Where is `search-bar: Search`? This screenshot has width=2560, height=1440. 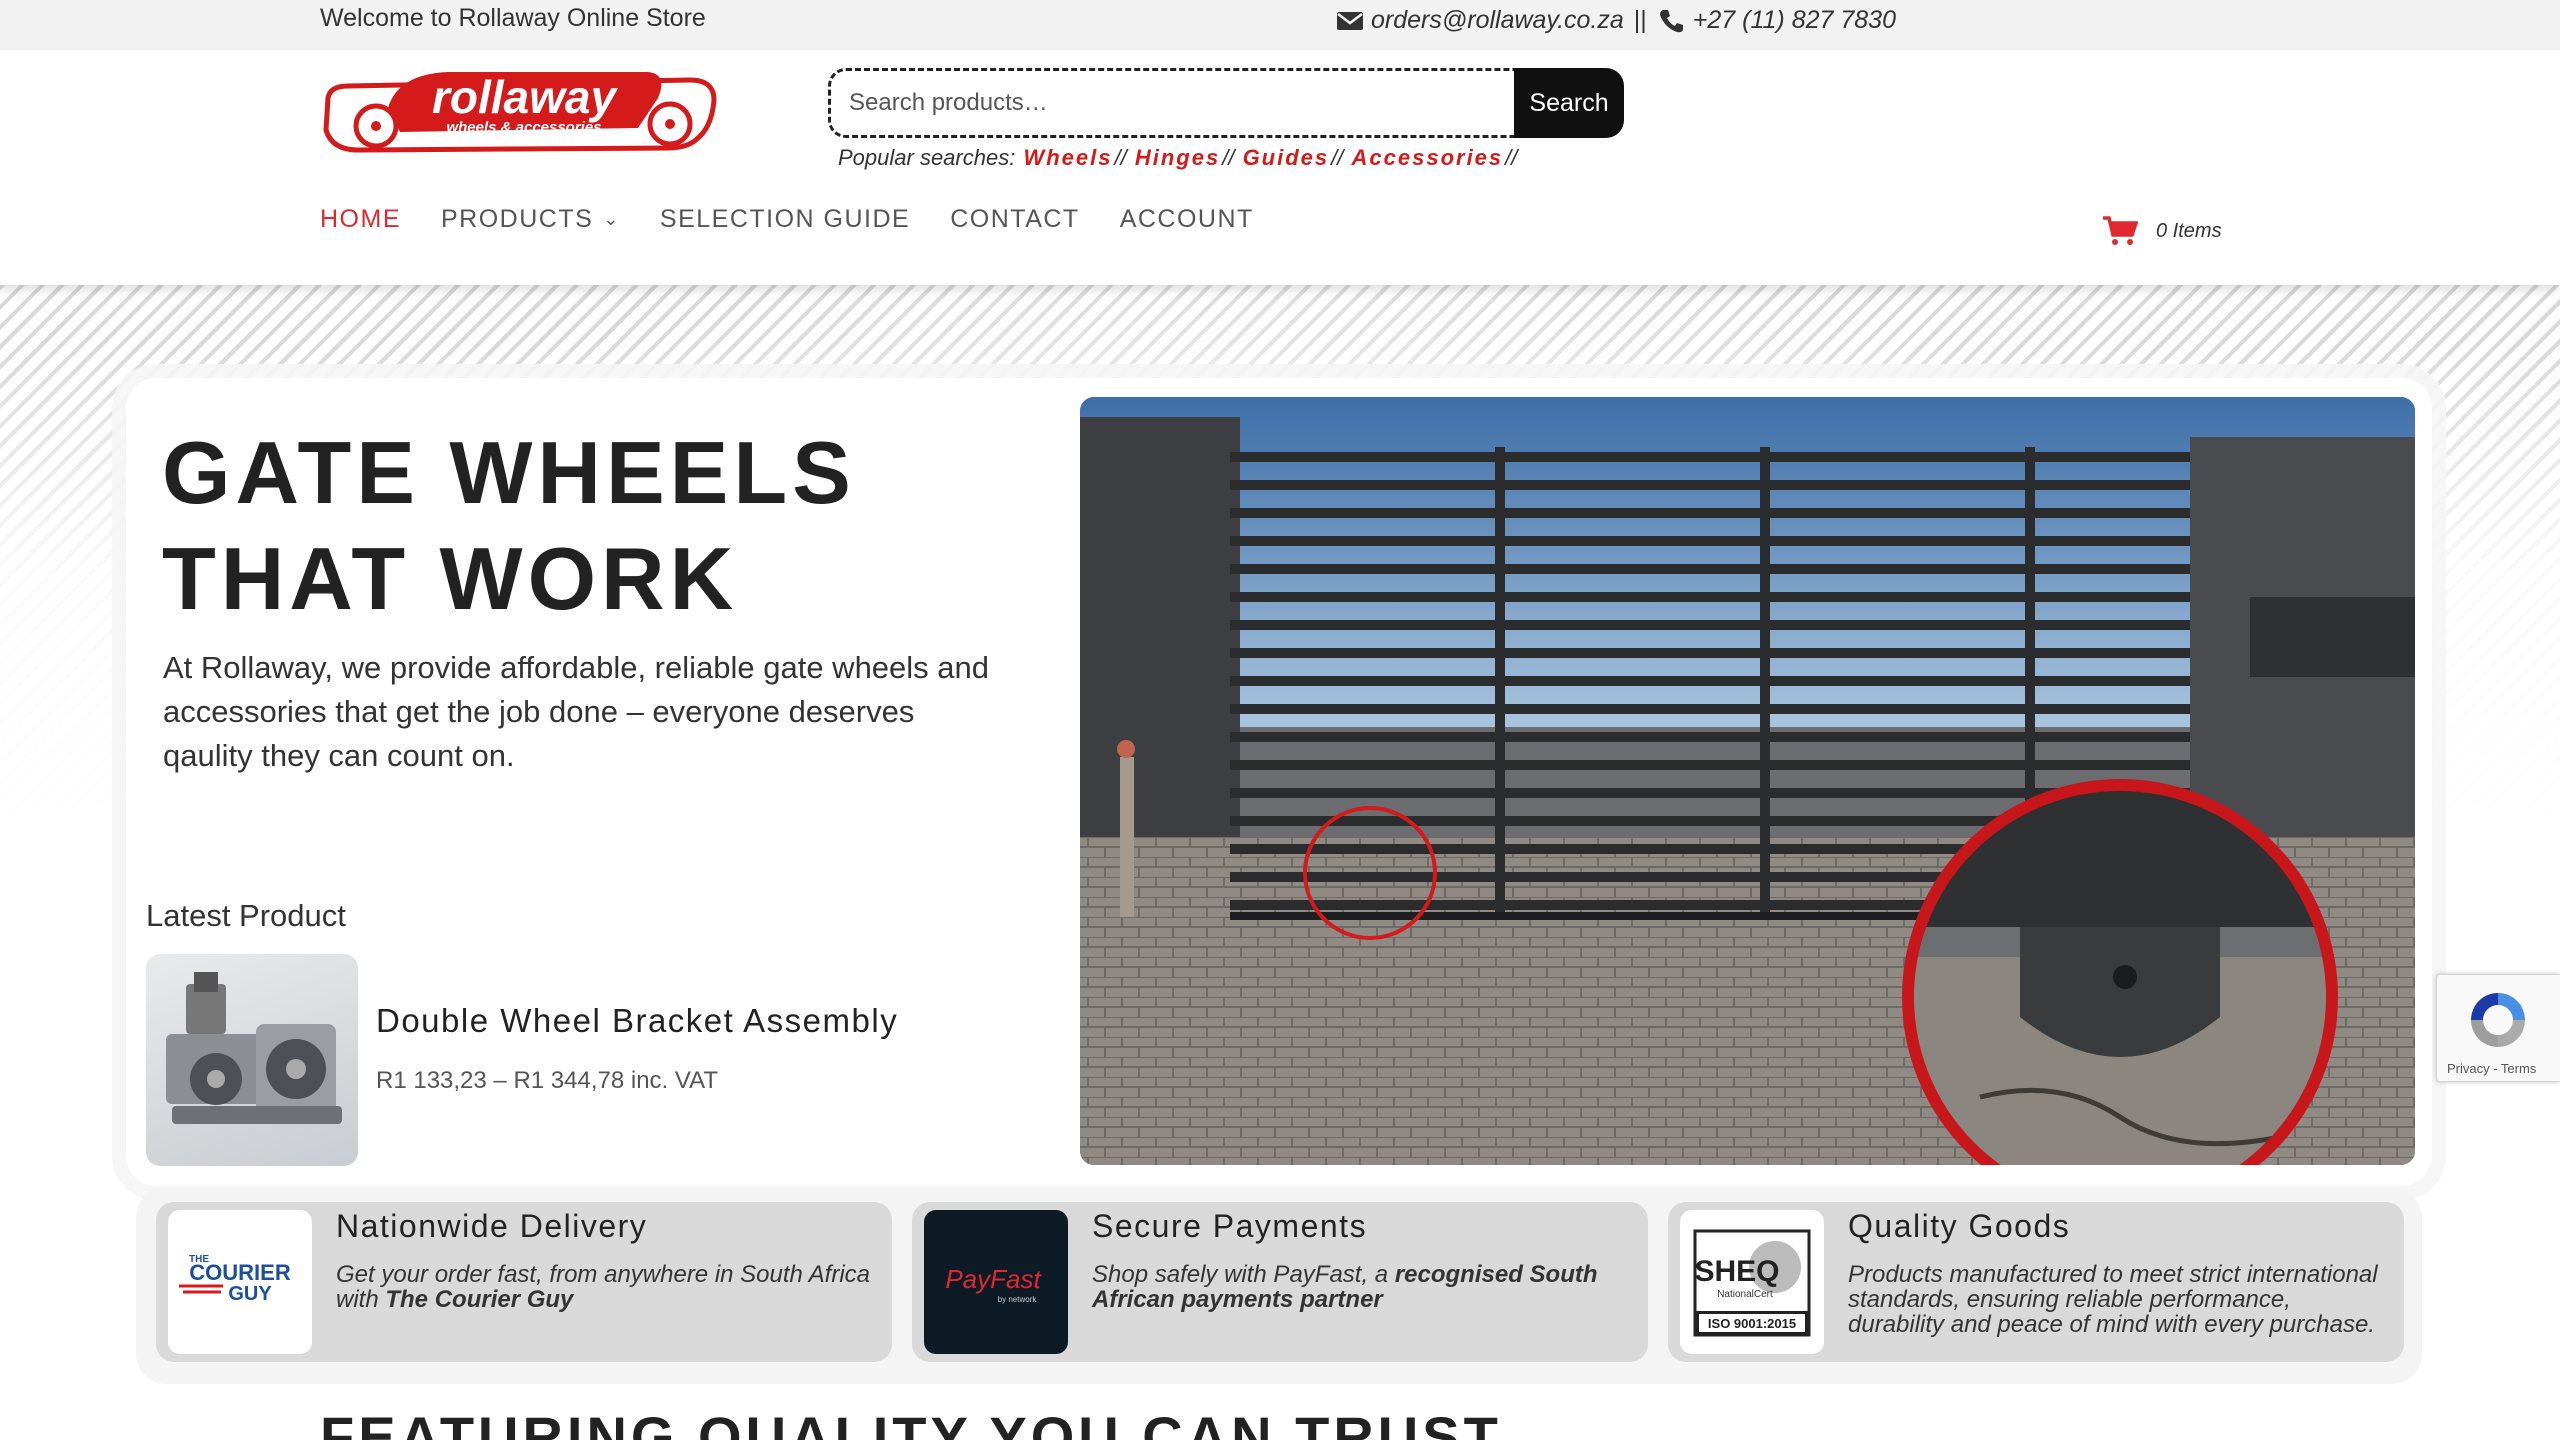
search-bar: Search is located at coordinates (1227, 103).